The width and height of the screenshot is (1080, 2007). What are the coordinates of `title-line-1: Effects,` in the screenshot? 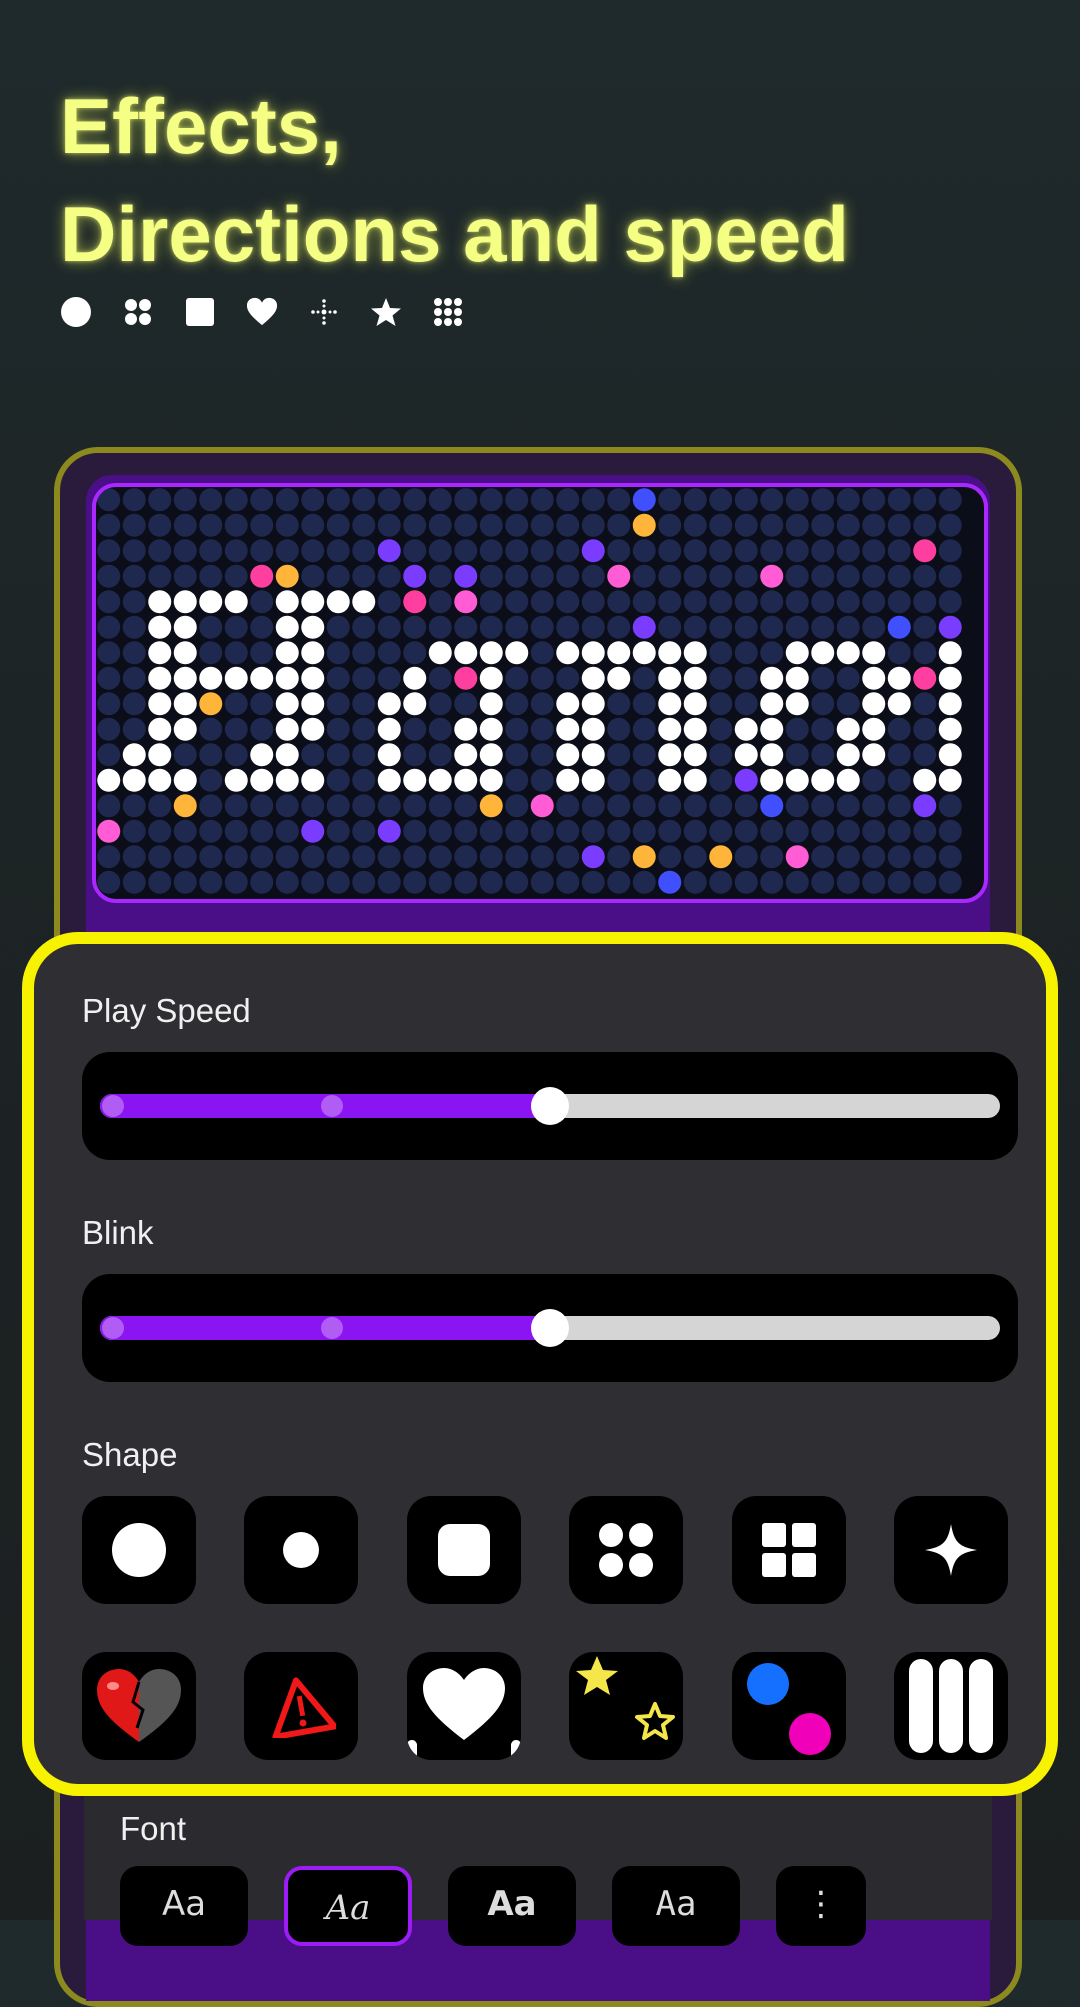 It's located at (201, 126).